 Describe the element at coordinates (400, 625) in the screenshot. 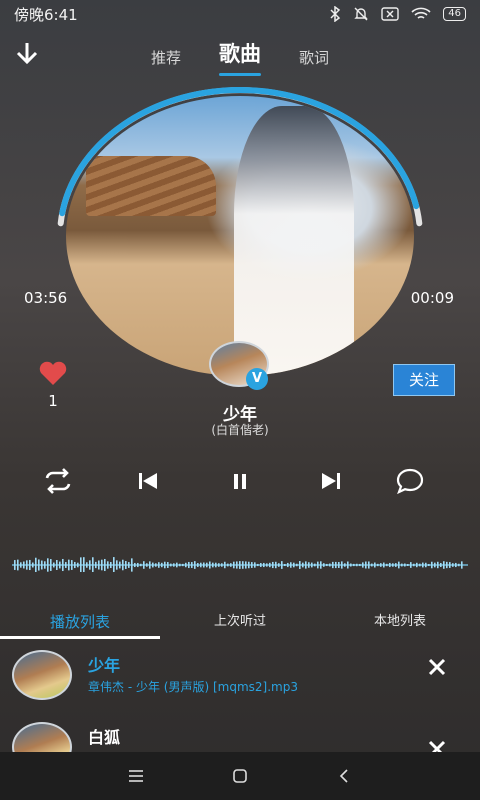

I see `tab-local: 本地列表` at that location.